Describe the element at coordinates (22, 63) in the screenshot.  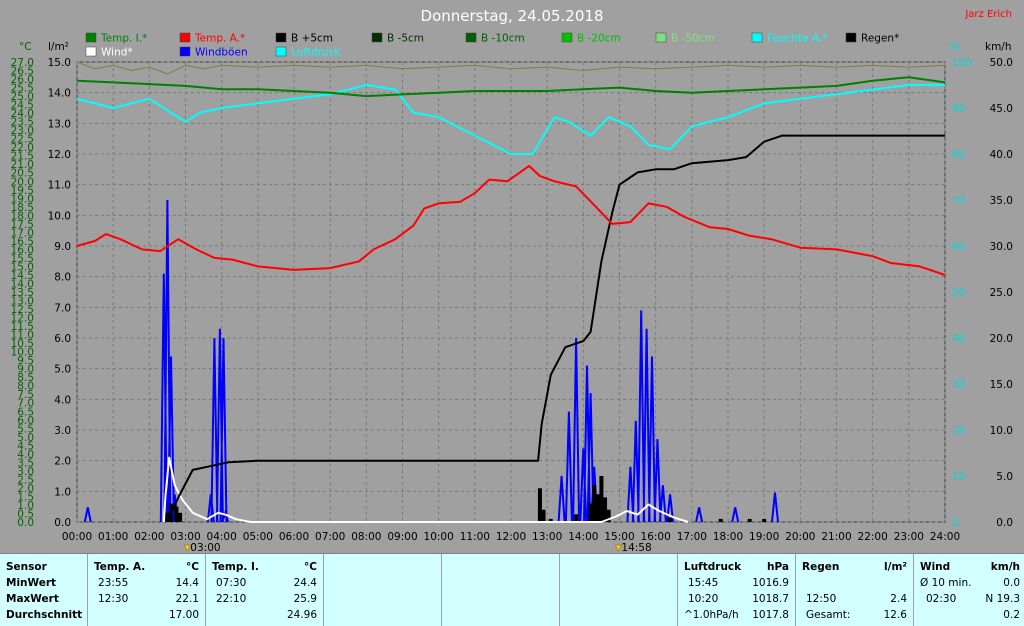
I see `temp-tick-label: 27.0` at that location.